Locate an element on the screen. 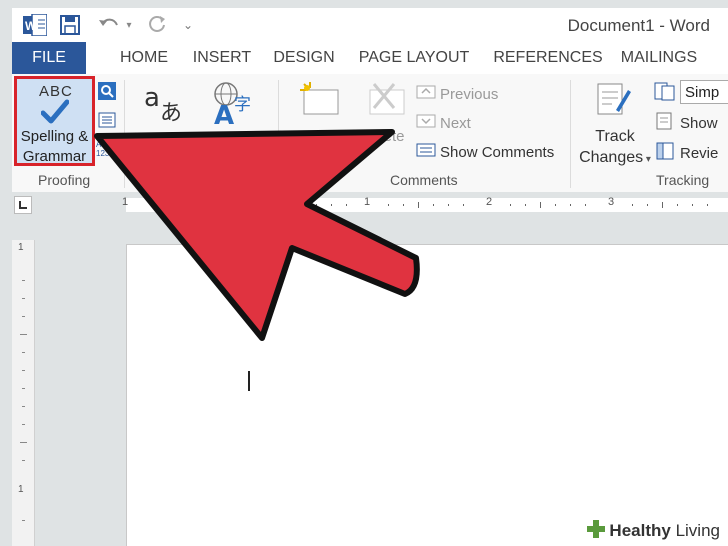 The image size is (728, 546). watermark: Healthy Living is located at coordinates (653, 531).